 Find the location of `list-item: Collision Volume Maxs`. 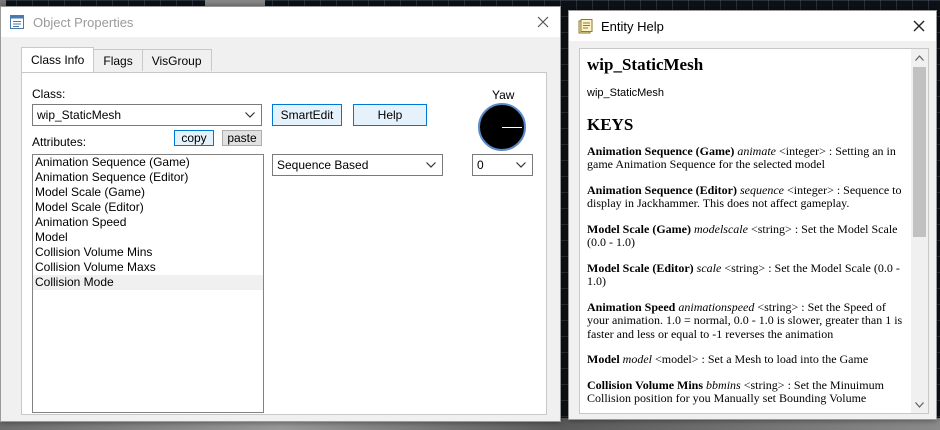

list-item: Collision Volume Maxs is located at coordinates (148, 267).